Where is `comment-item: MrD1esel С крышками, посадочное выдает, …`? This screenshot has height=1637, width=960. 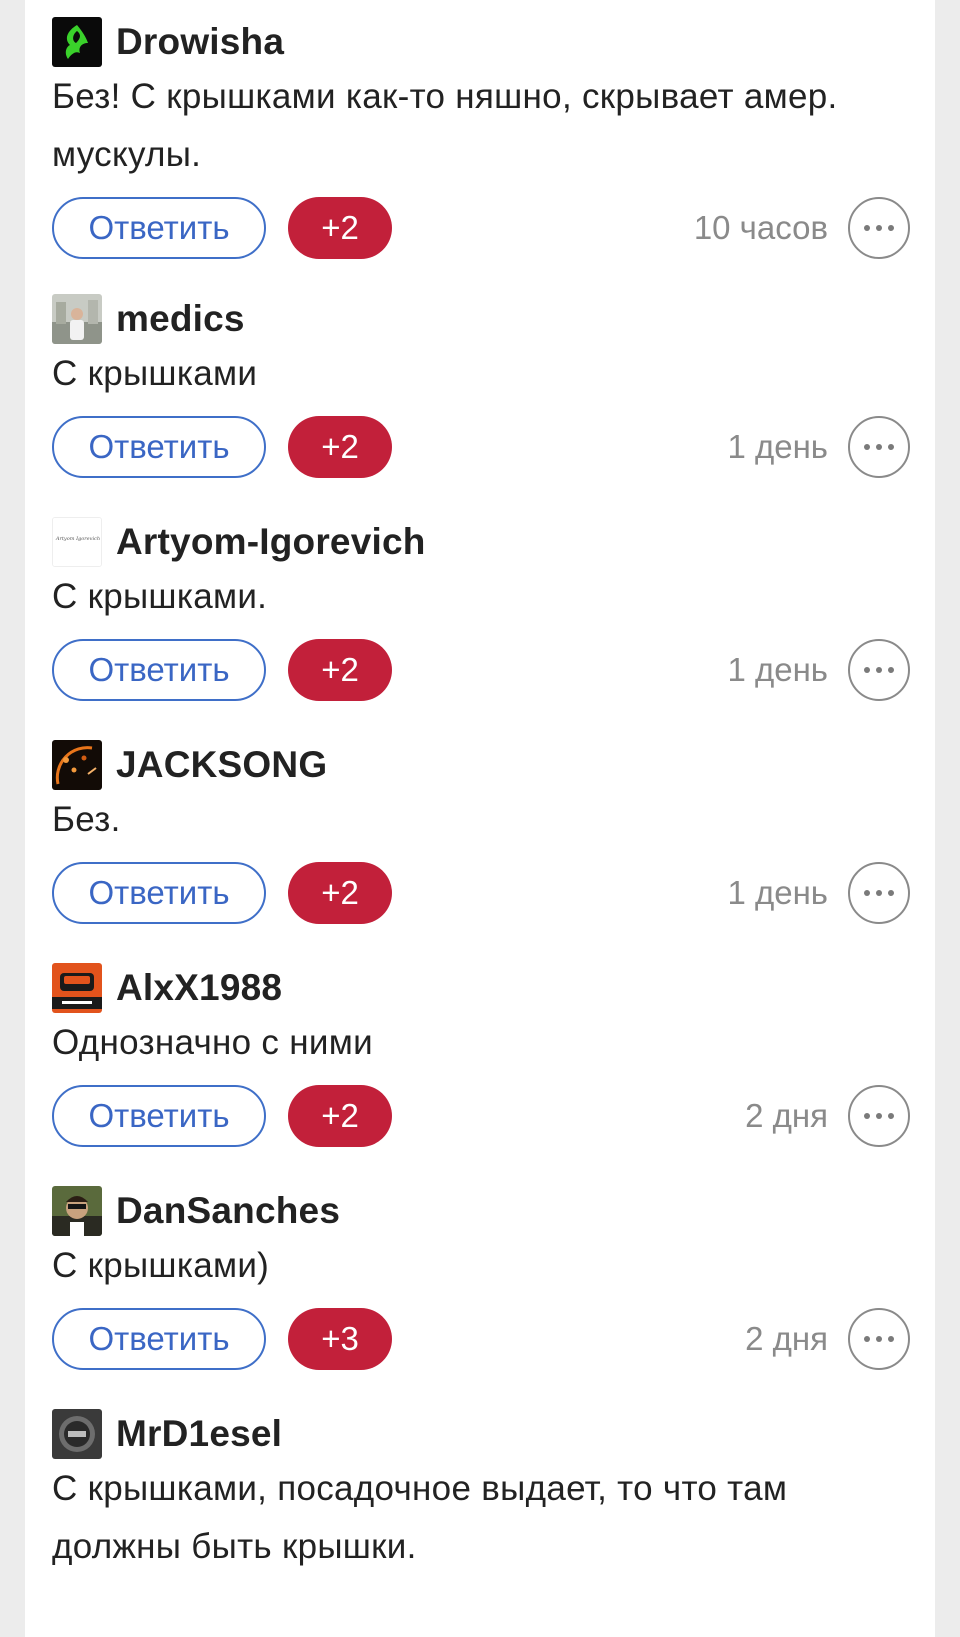
comment-item: MrD1esel С крышками, посадочное выдает, … is located at coordinates (480, 1492).